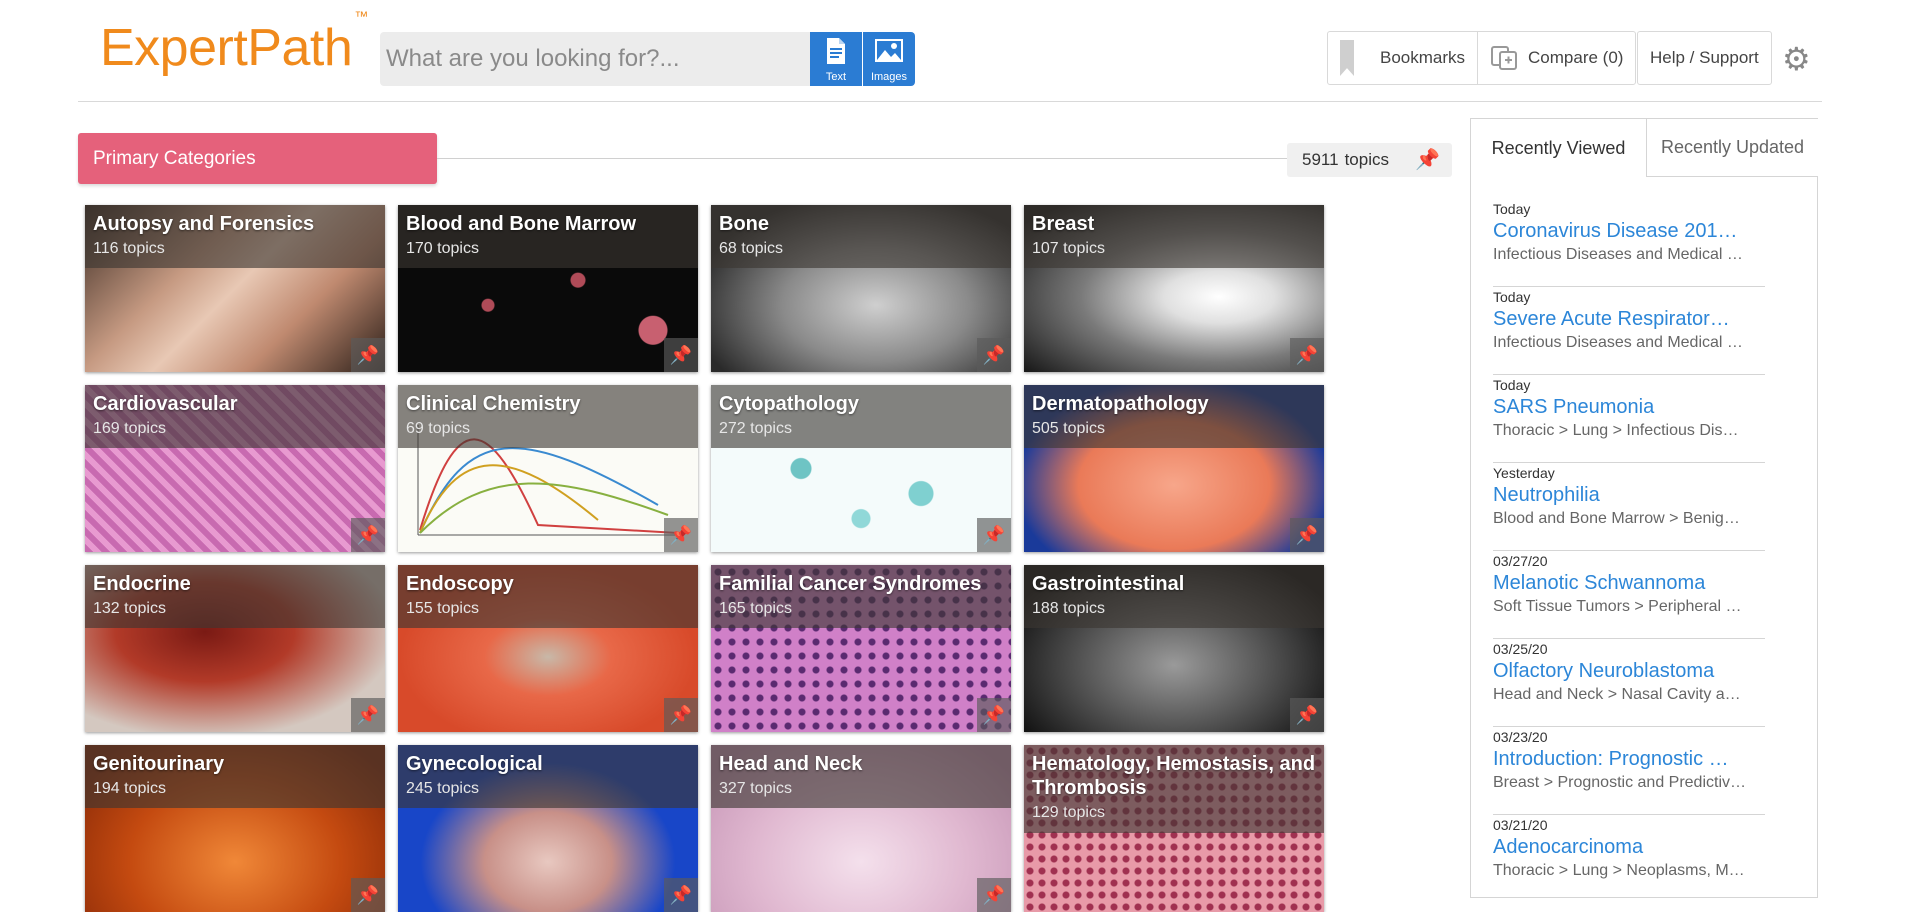 The image size is (1920, 912). I want to click on tile-count: 505 topics, so click(1174, 429).